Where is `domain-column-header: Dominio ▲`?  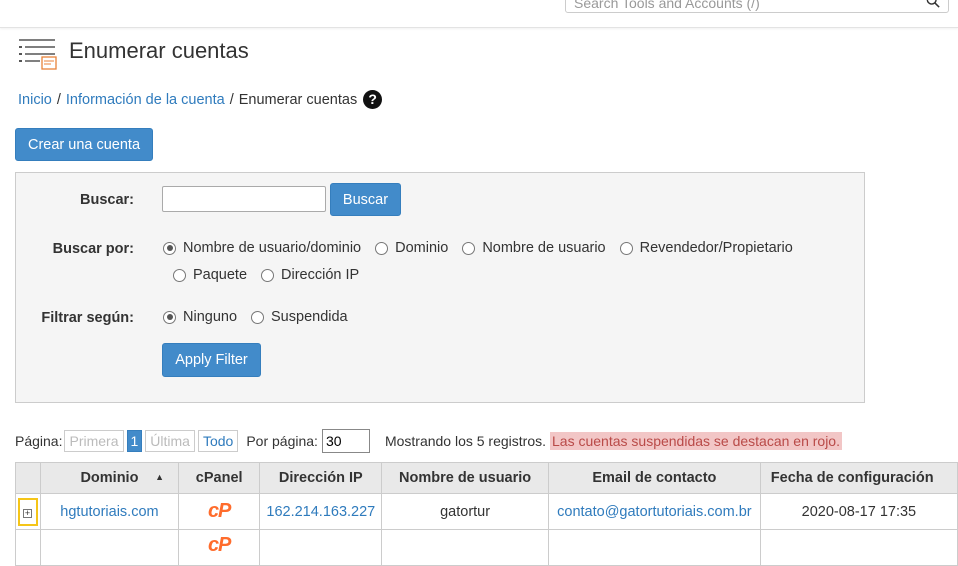 domain-column-header: Dominio ▲ is located at coordinates (109, 478).